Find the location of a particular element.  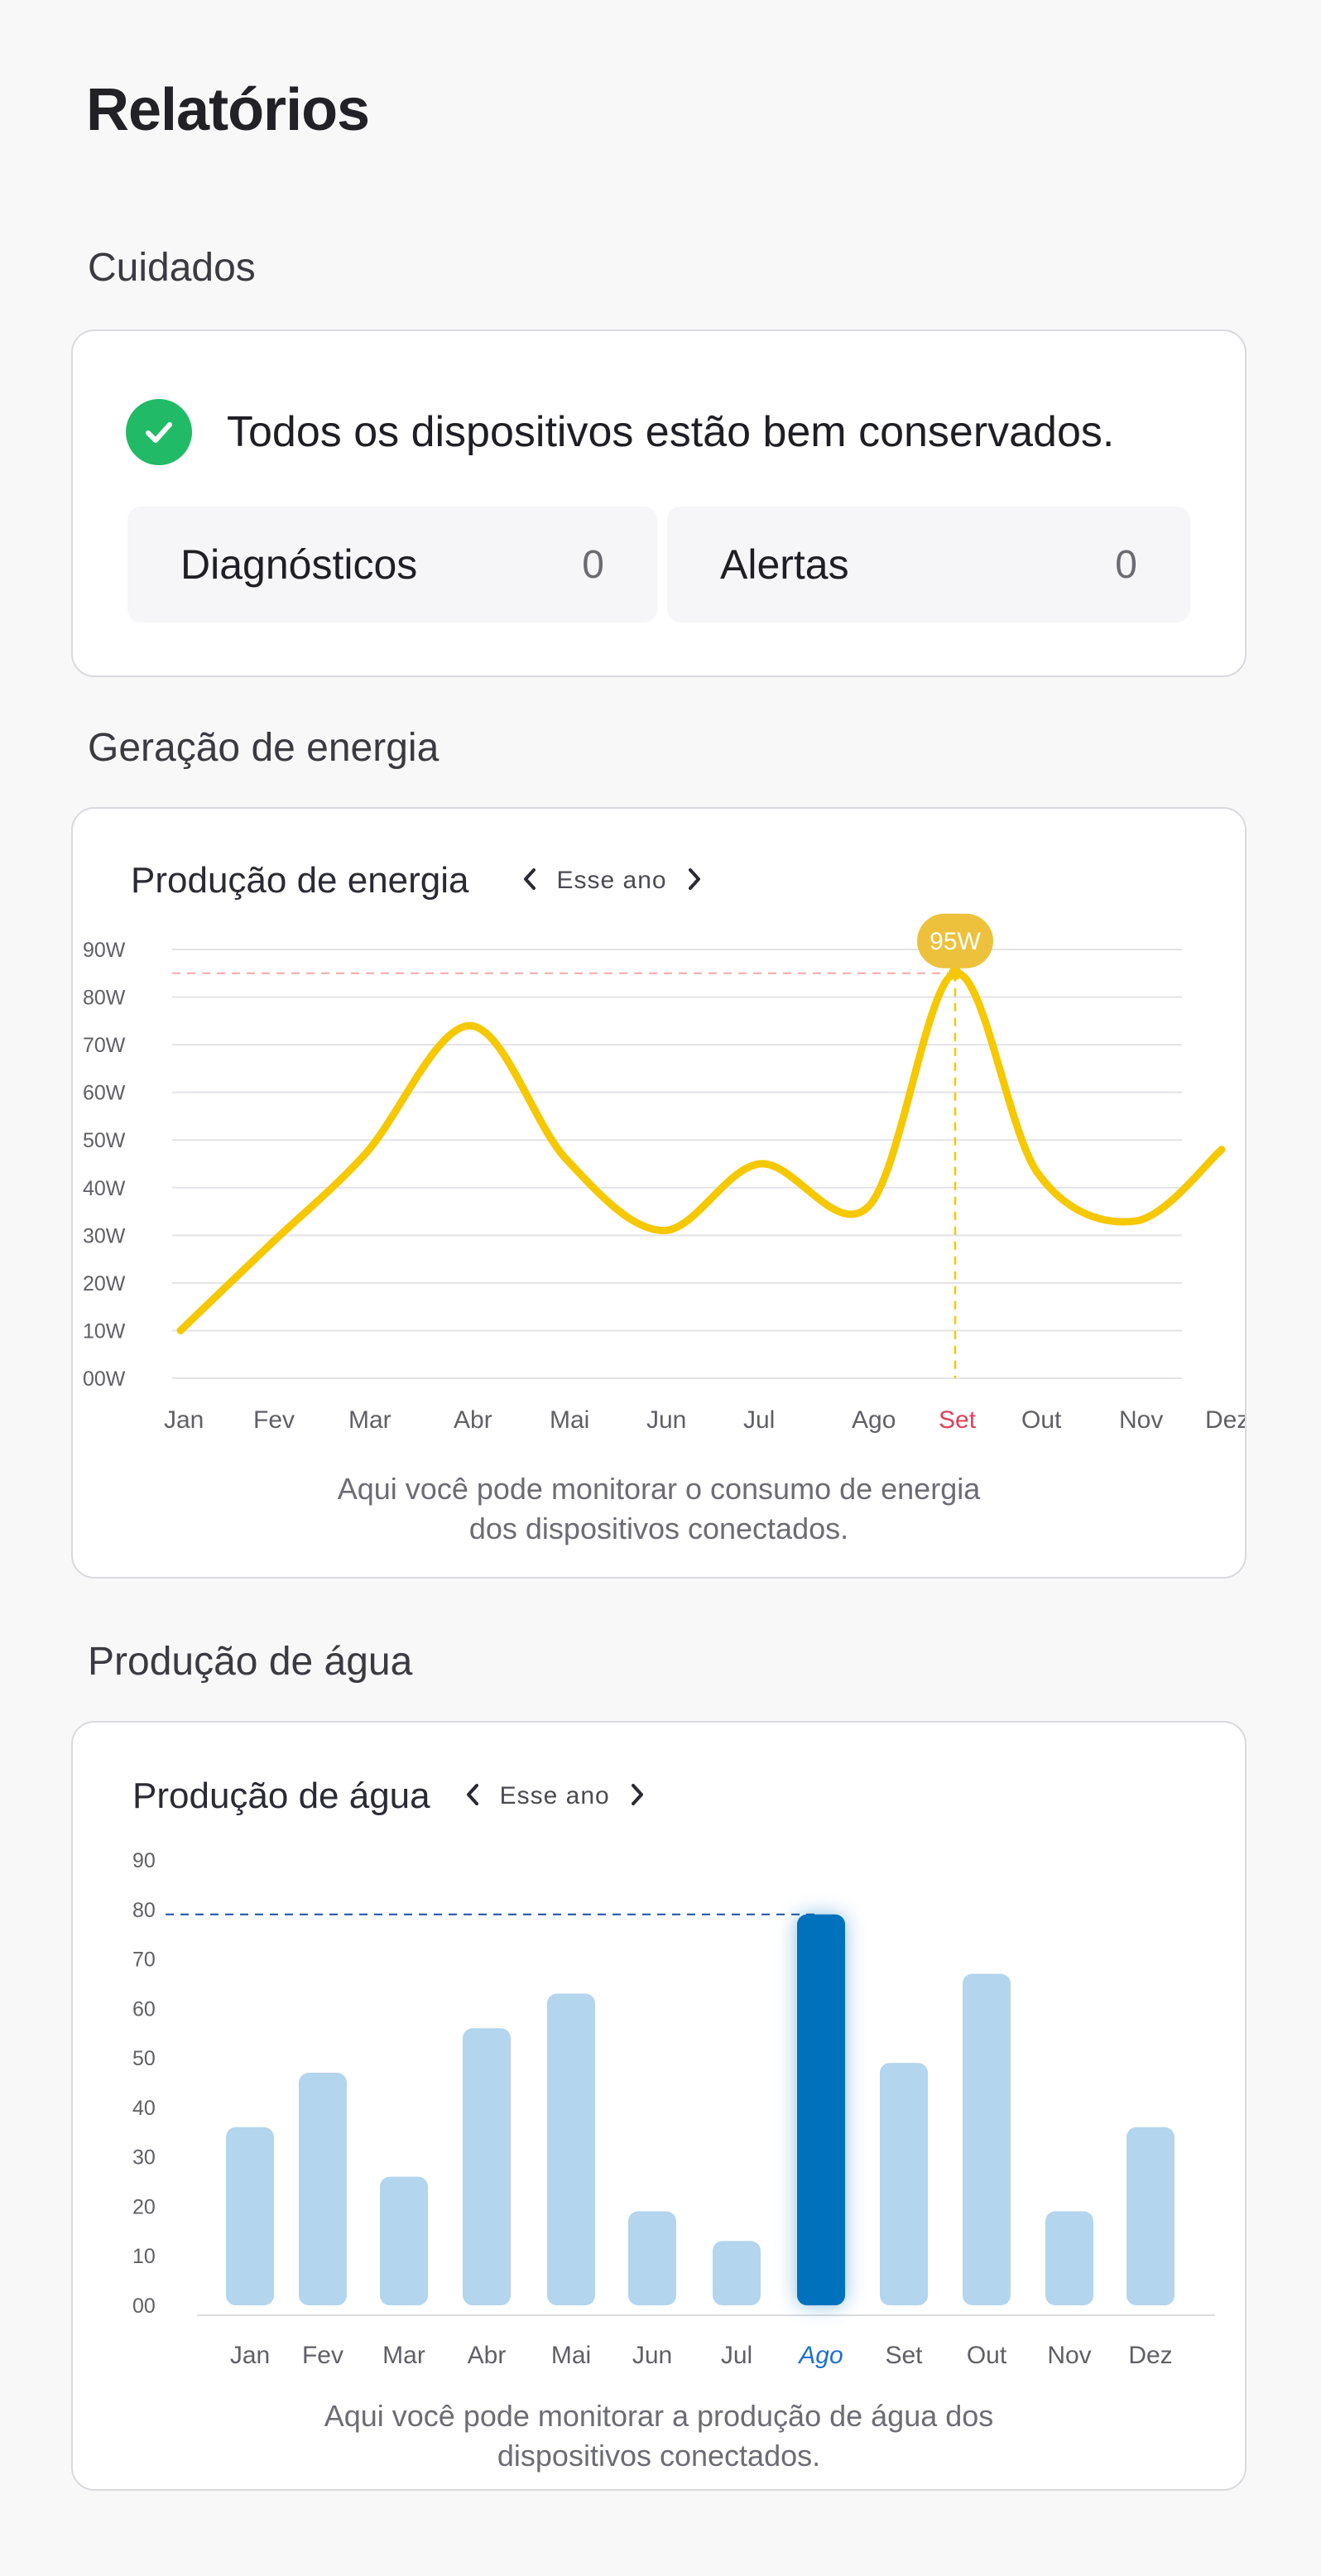

diagnostics-count: 0 is located at coordinates (593, 564).